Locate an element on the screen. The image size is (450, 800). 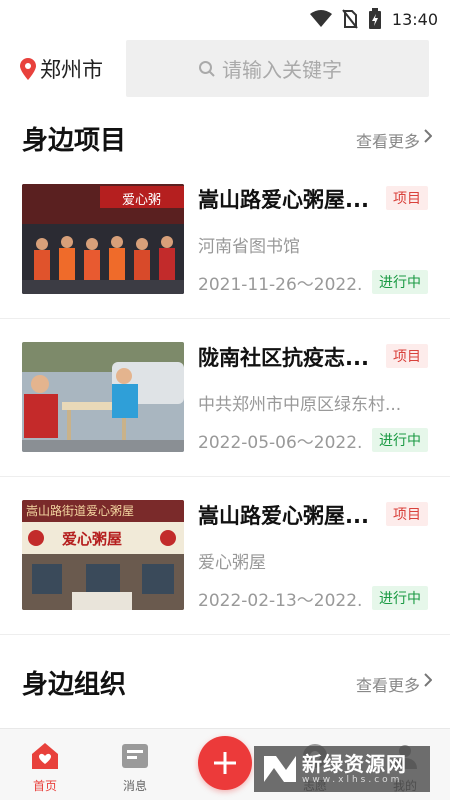
tab-label: 消息 is located at coordinates (134, 786).